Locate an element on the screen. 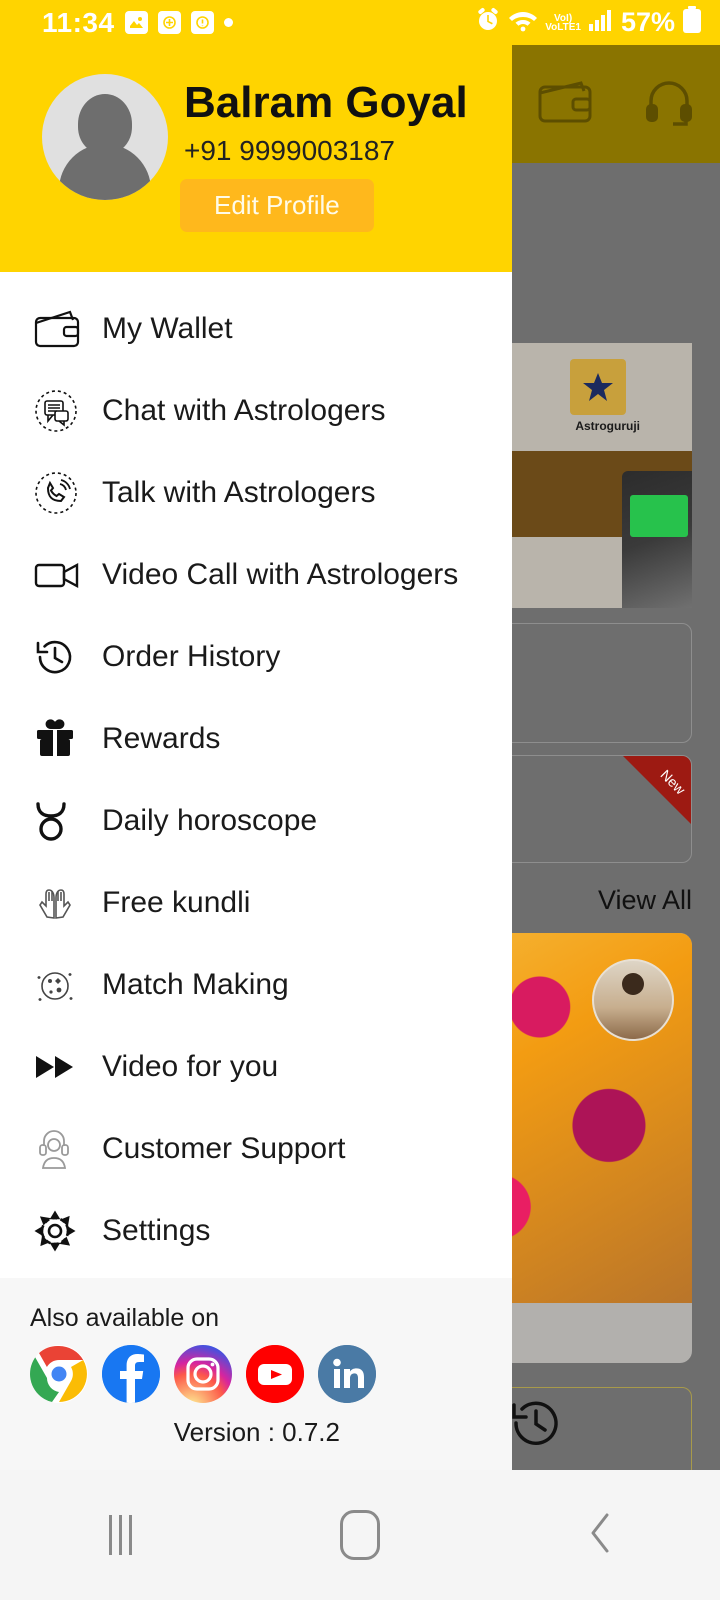  sidebar-item-order-history: Order History is located at coordinates (256, 657).